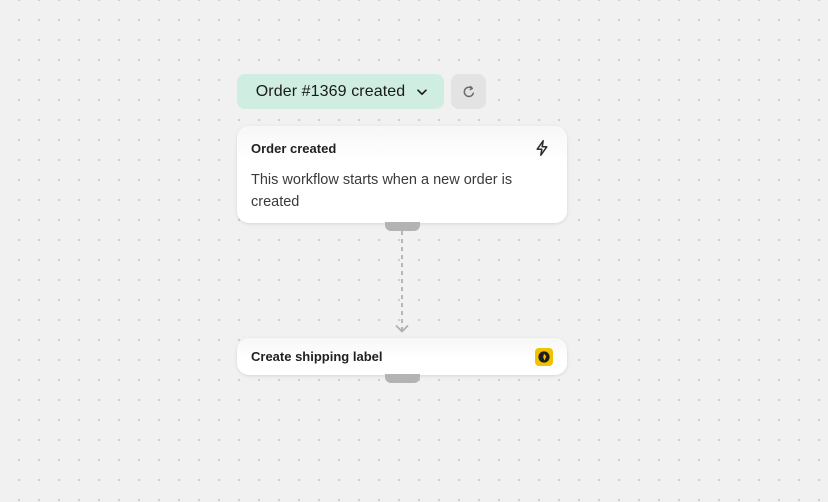  I want to click on refresh-button, so click(468, 91).